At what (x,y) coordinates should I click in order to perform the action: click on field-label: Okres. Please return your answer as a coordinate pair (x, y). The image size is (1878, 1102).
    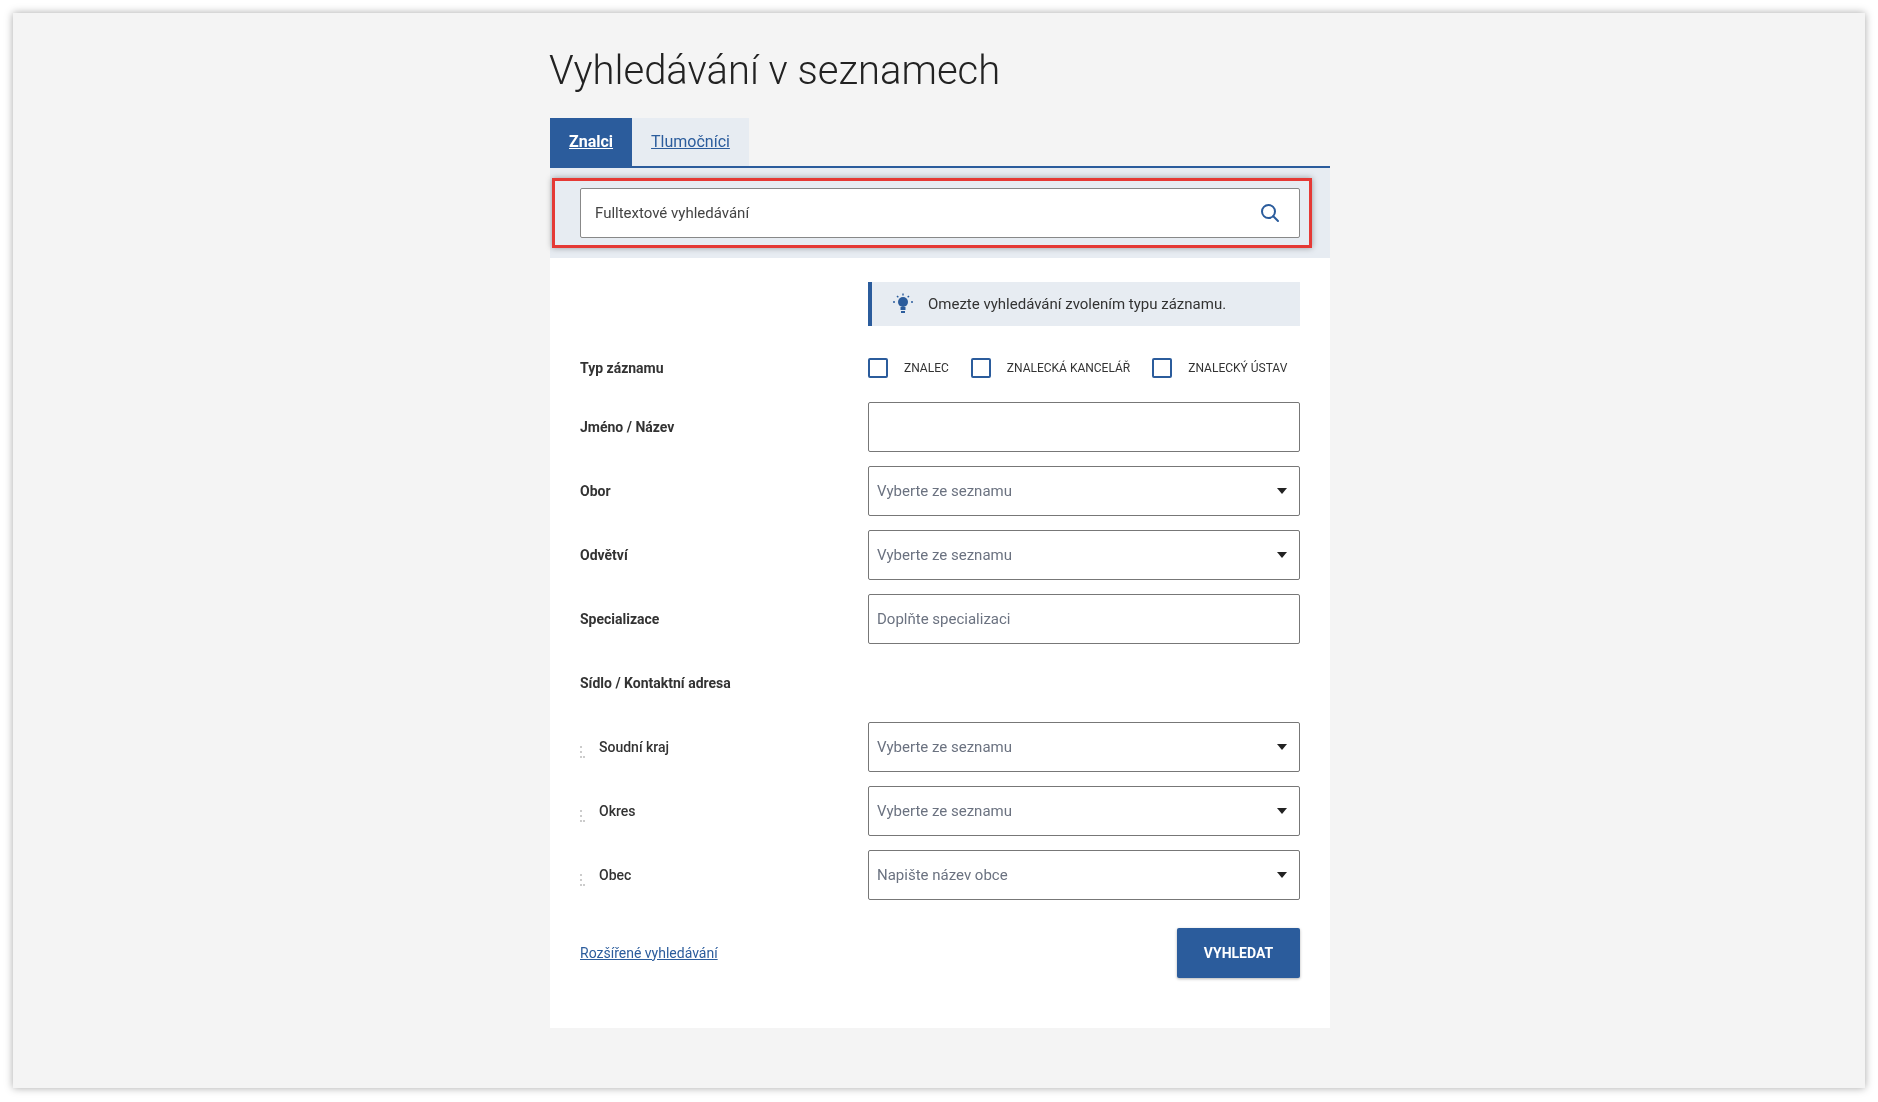
    Looking at the image, I should click on (617, 811).